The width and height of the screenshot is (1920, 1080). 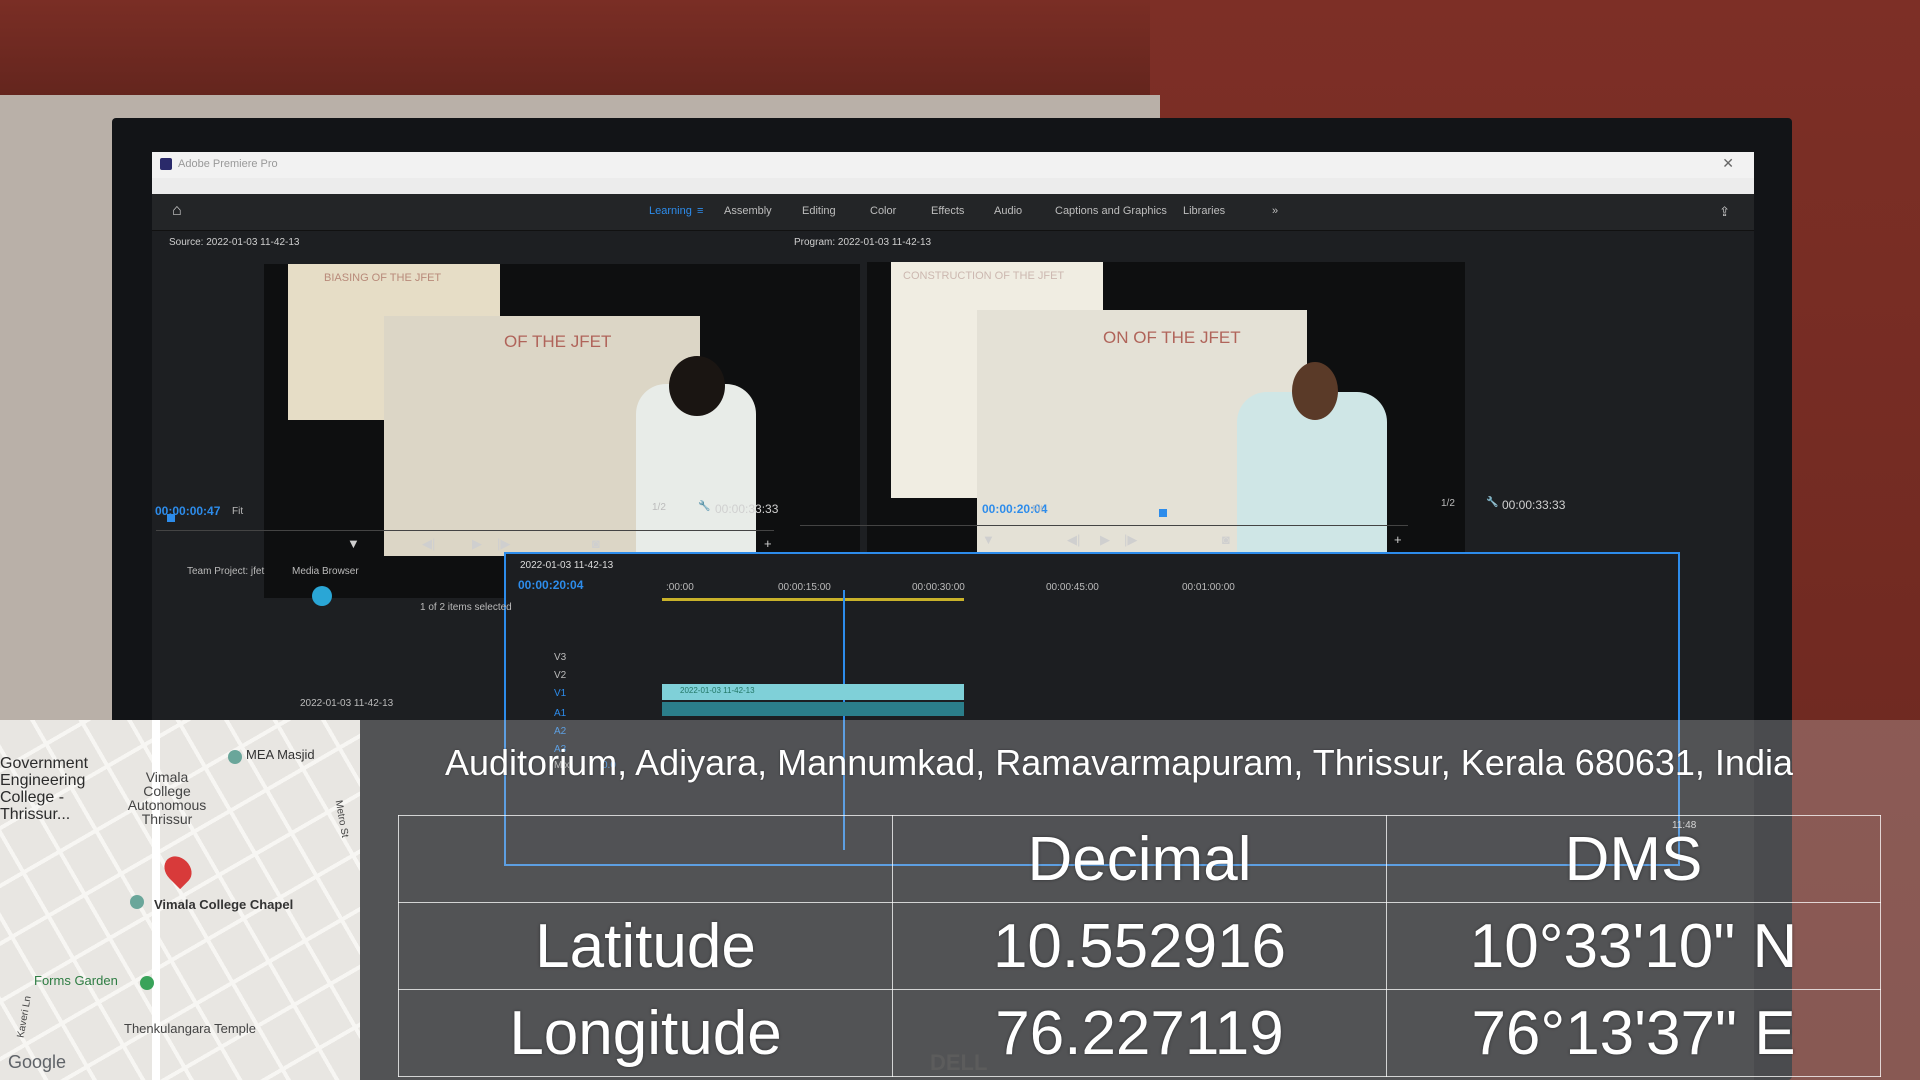 I want to click on header-decimal: Decimal, so click(x=1139, y=859).